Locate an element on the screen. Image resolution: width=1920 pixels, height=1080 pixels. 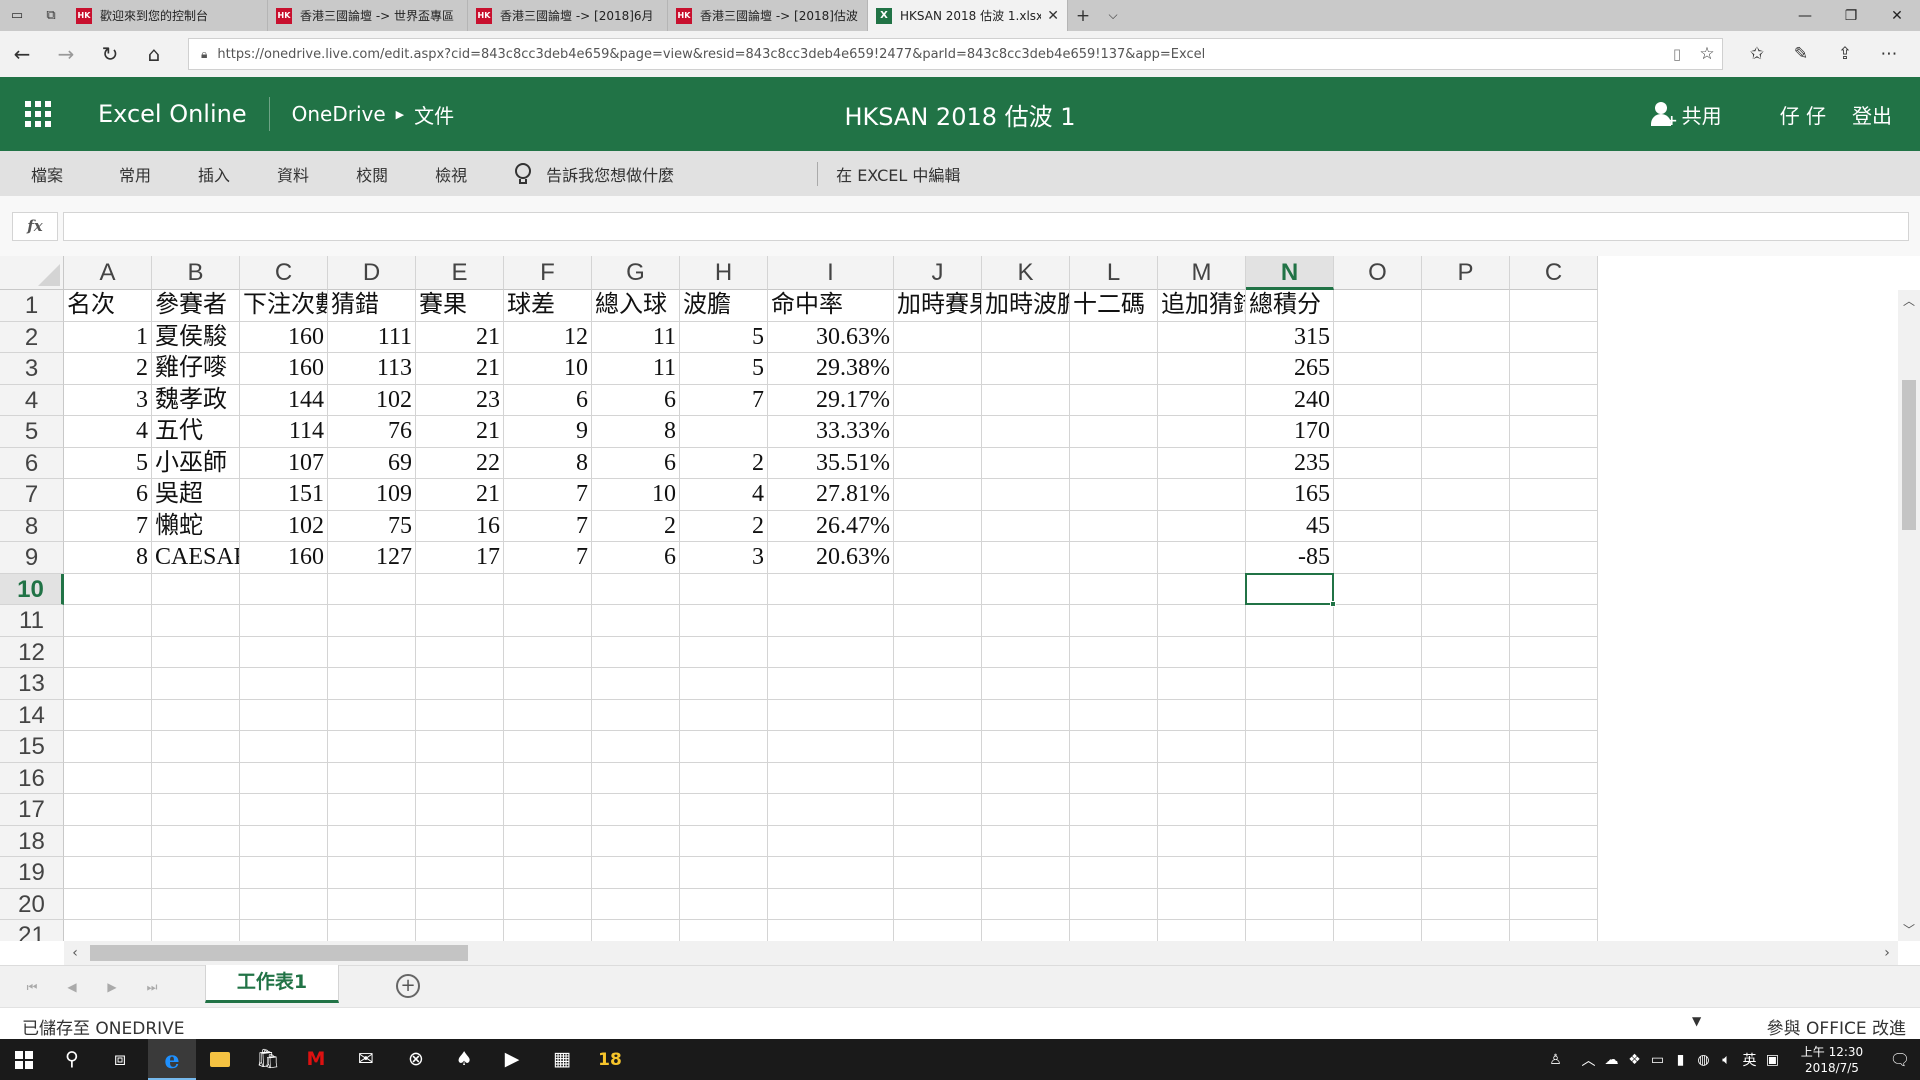
calculator-icon: ▦ is located at coordinates (562, 1059).